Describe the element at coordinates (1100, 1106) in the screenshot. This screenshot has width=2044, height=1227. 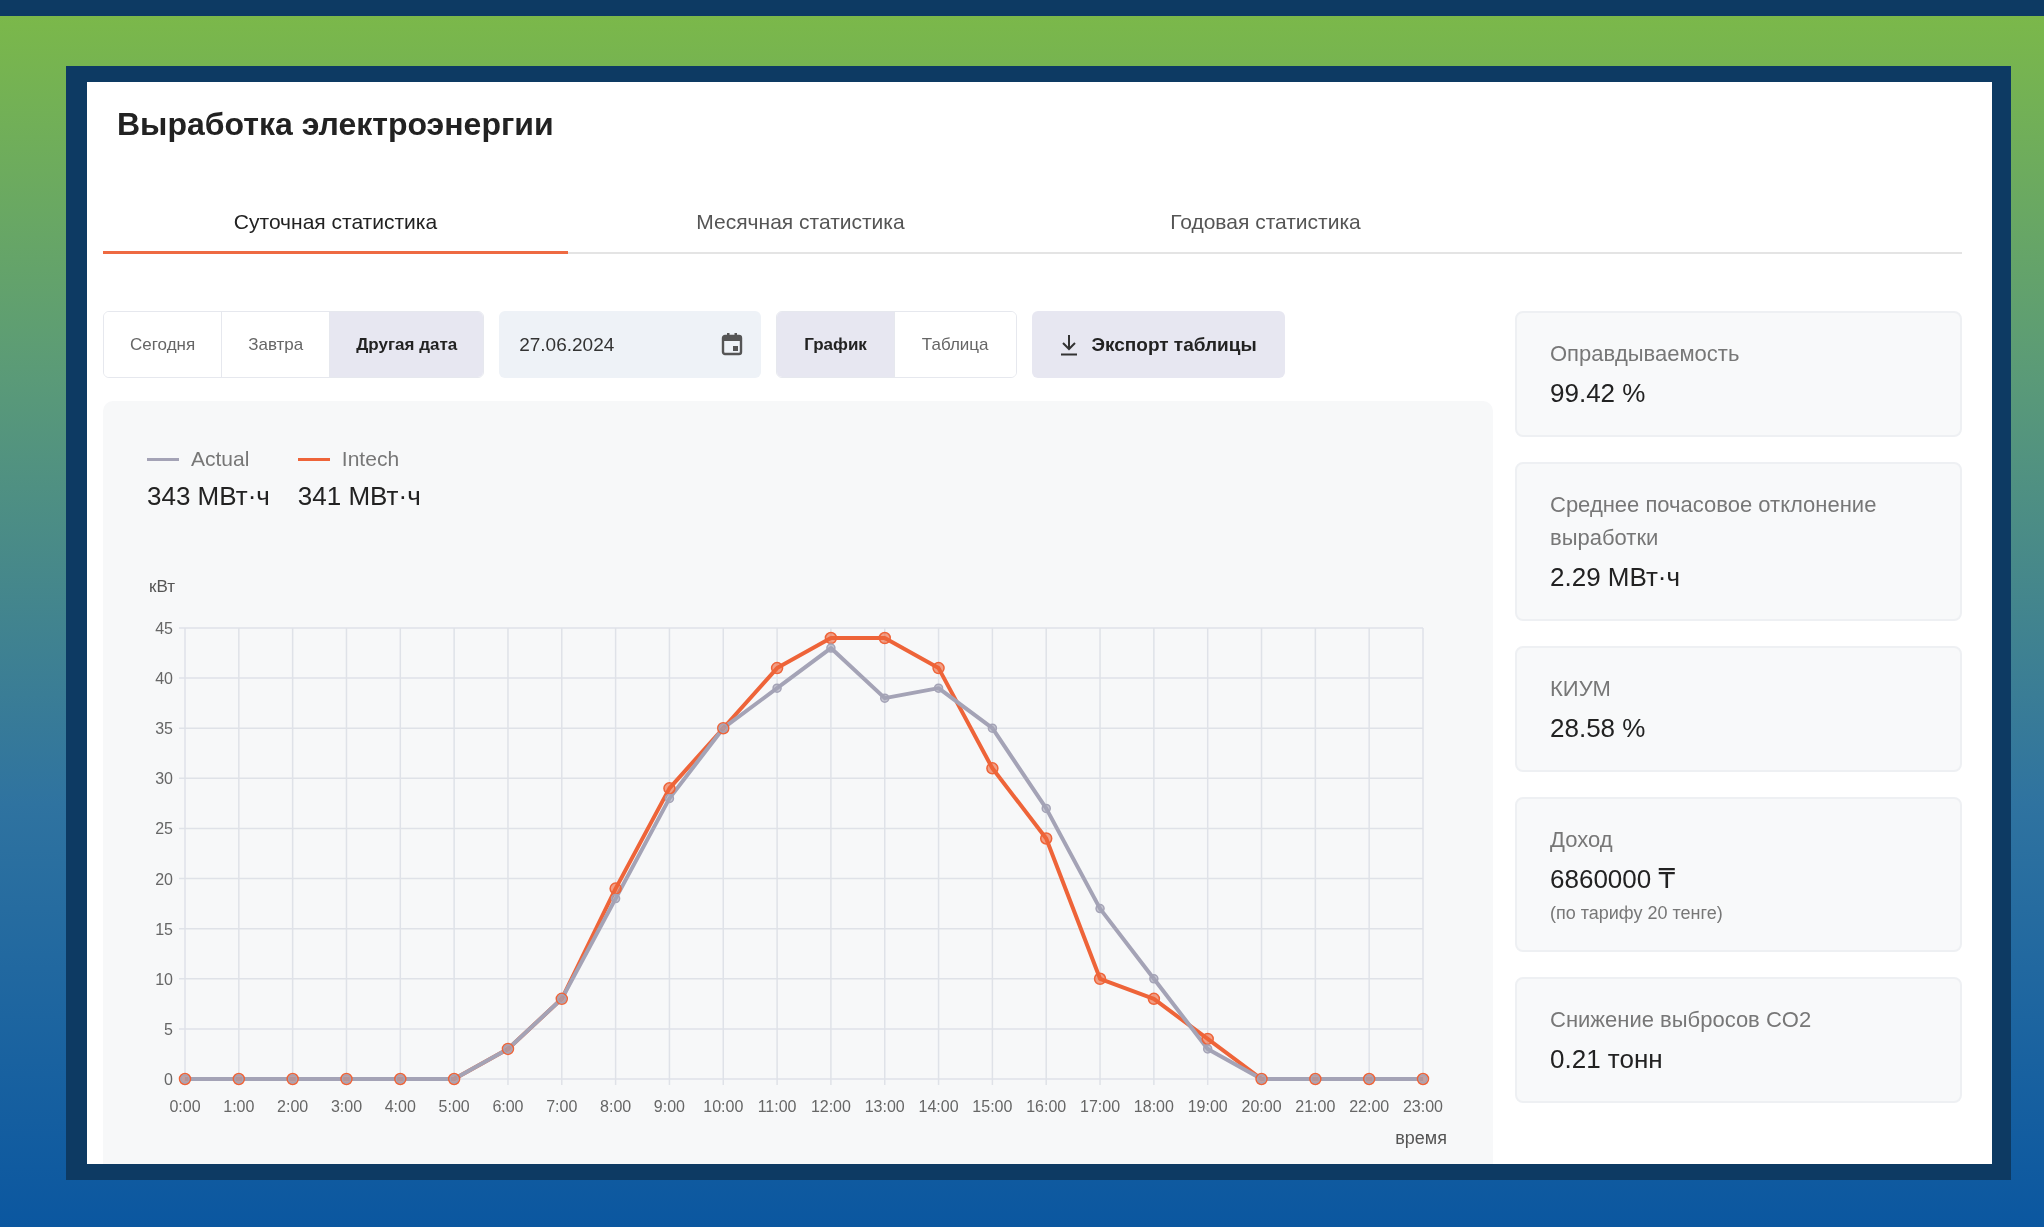
I see `axis-label: 17:00` at that location.